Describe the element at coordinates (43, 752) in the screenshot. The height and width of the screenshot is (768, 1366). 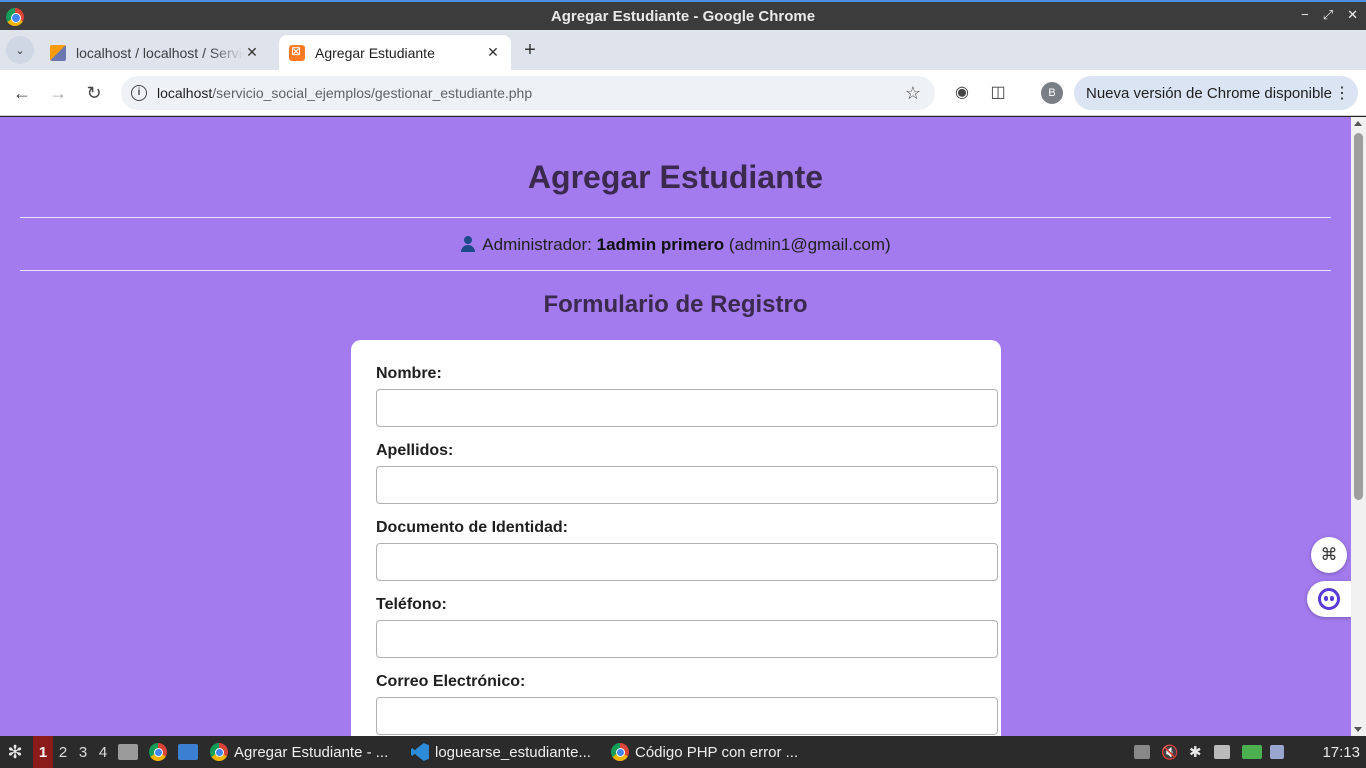
I see `workspace-1: 1` at that location.